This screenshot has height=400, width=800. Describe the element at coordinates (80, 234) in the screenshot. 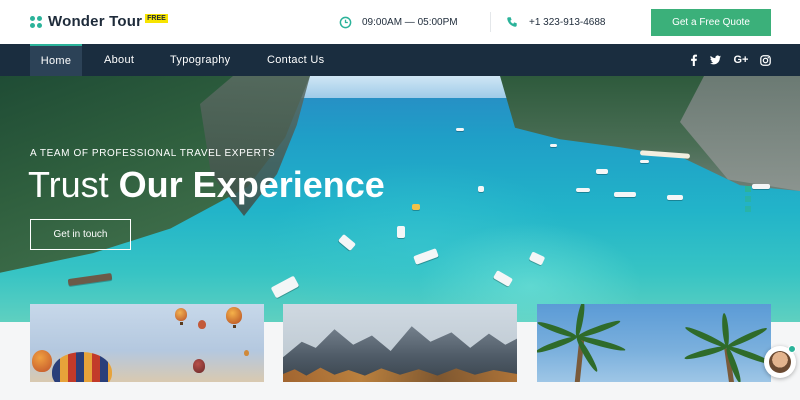

I see `get-in-touch-button: Get in touch` at that location.